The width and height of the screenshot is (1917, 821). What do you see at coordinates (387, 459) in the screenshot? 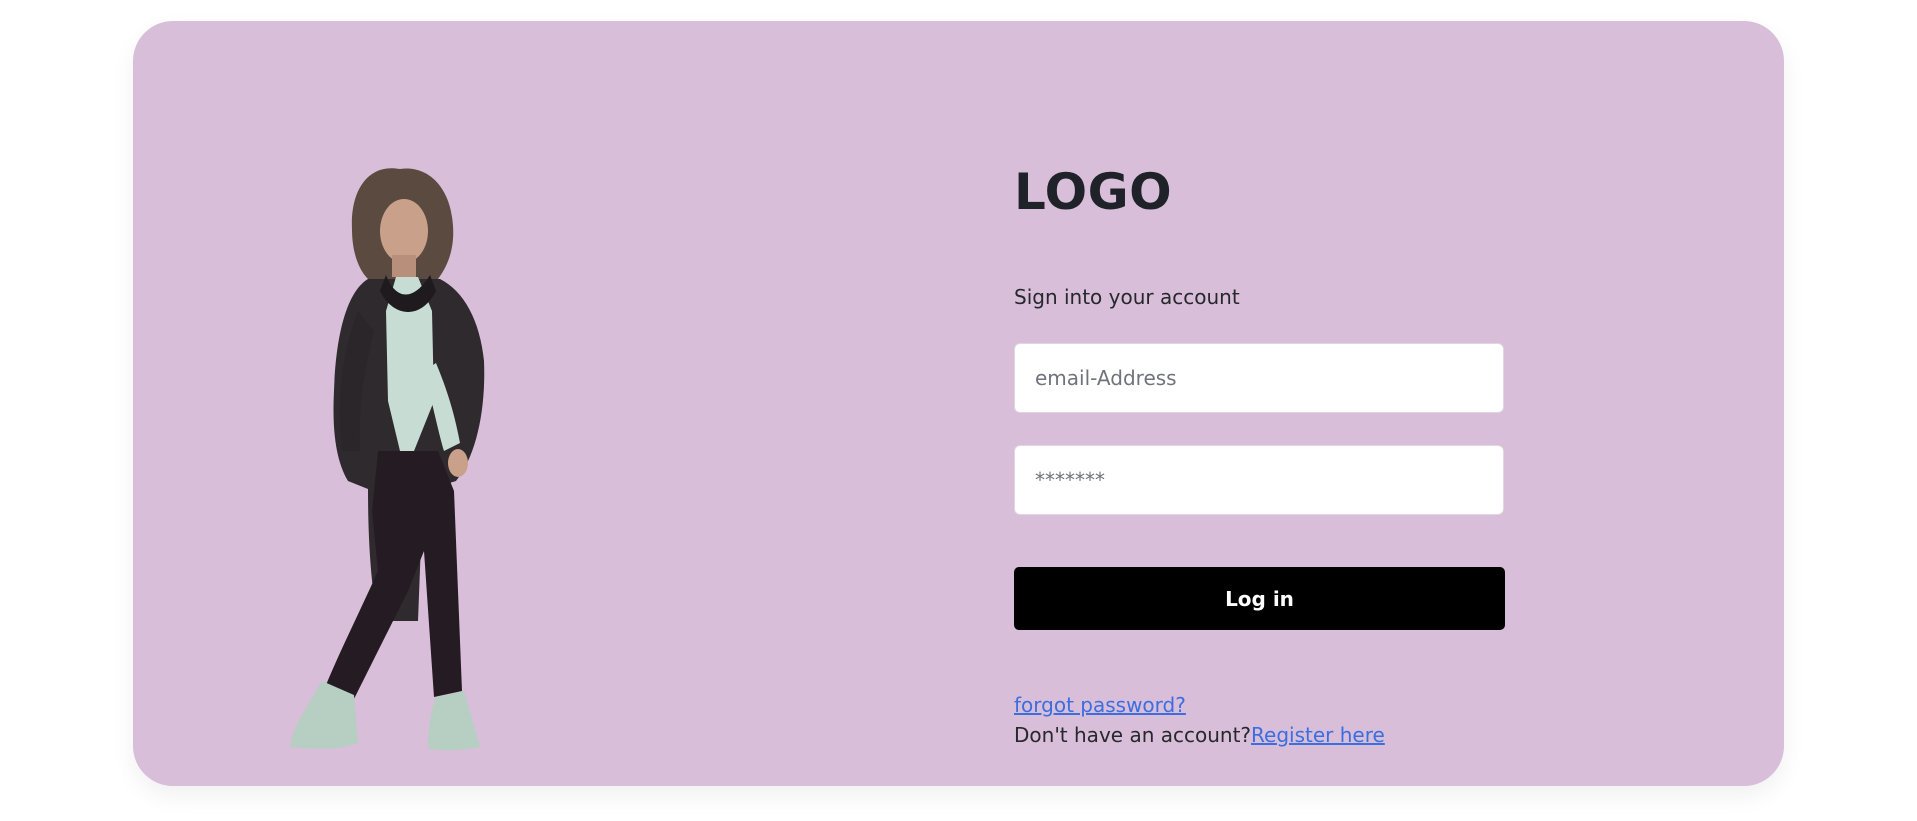
I see `fashion-model-illustration` at bounding box center [387, 459].